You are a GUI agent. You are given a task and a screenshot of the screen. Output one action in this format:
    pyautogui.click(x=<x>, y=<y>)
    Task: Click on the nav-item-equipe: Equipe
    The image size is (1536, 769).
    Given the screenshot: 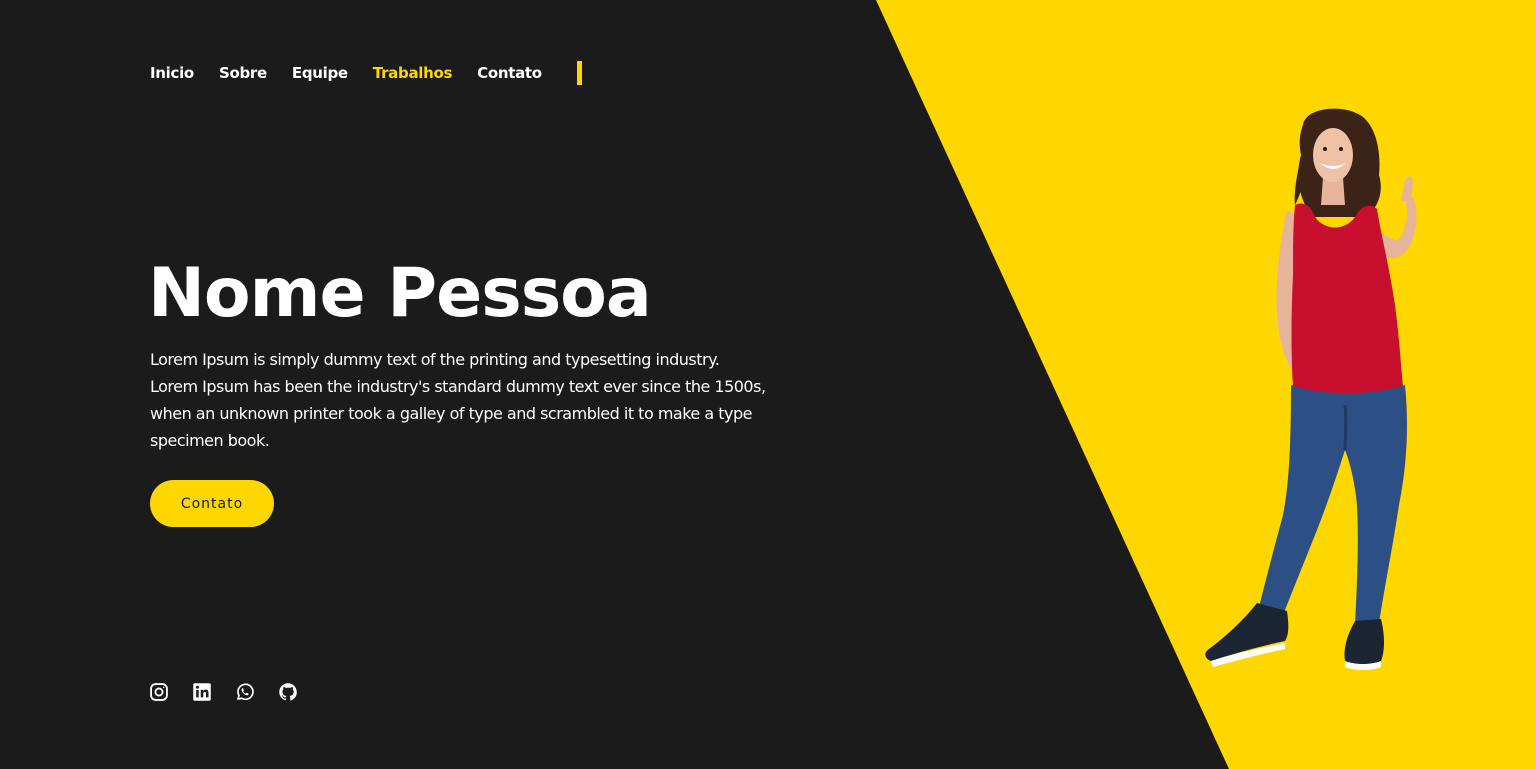 What is the action you would take?
    pyautogui.click(x=320, y=73)
    